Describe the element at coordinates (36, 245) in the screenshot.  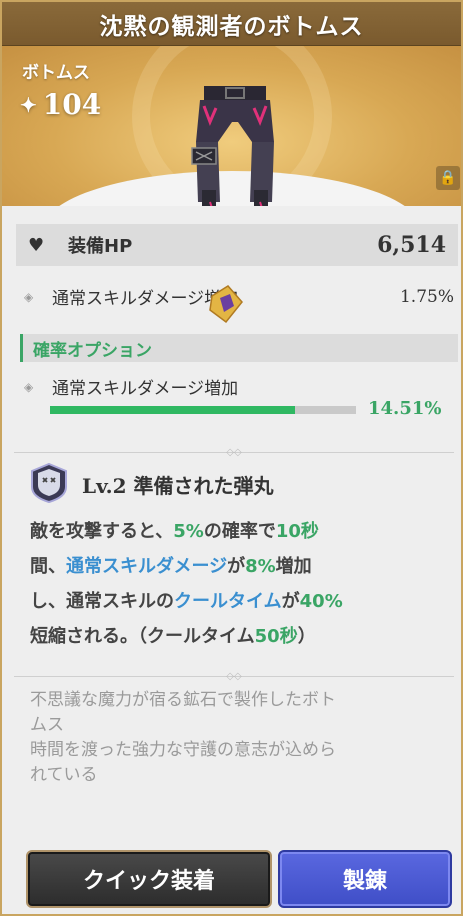
I see `heart-icon: ♥` at that location.